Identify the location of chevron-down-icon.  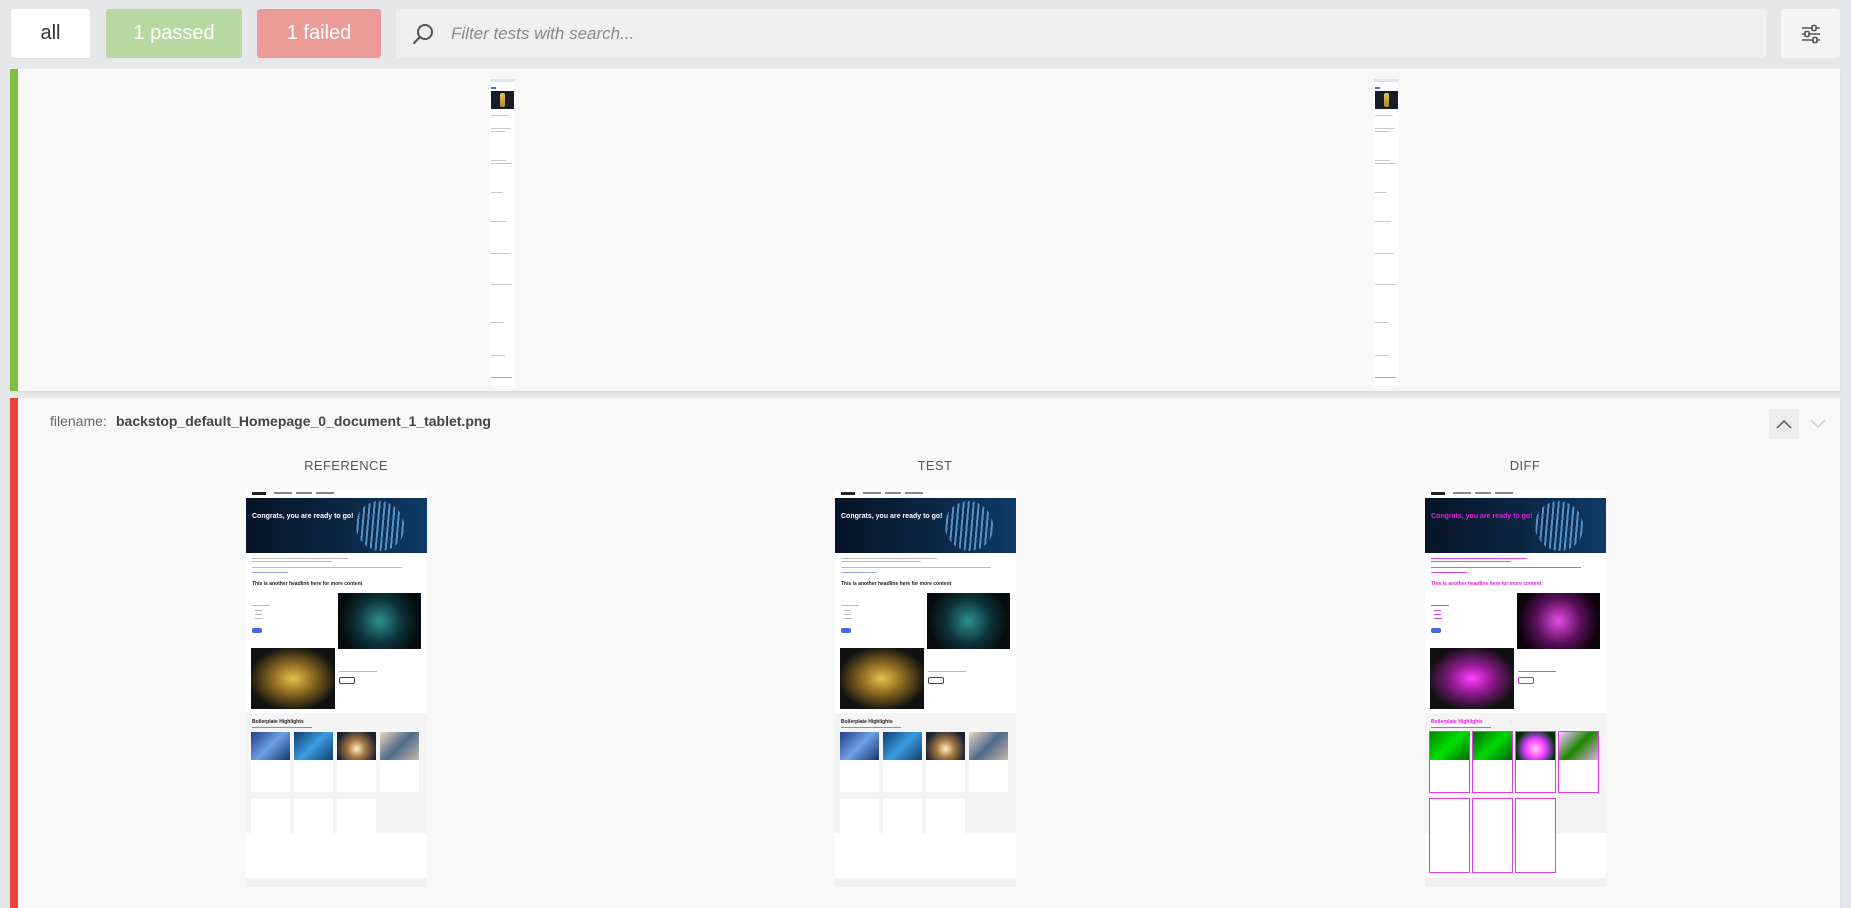
(1818, 424).